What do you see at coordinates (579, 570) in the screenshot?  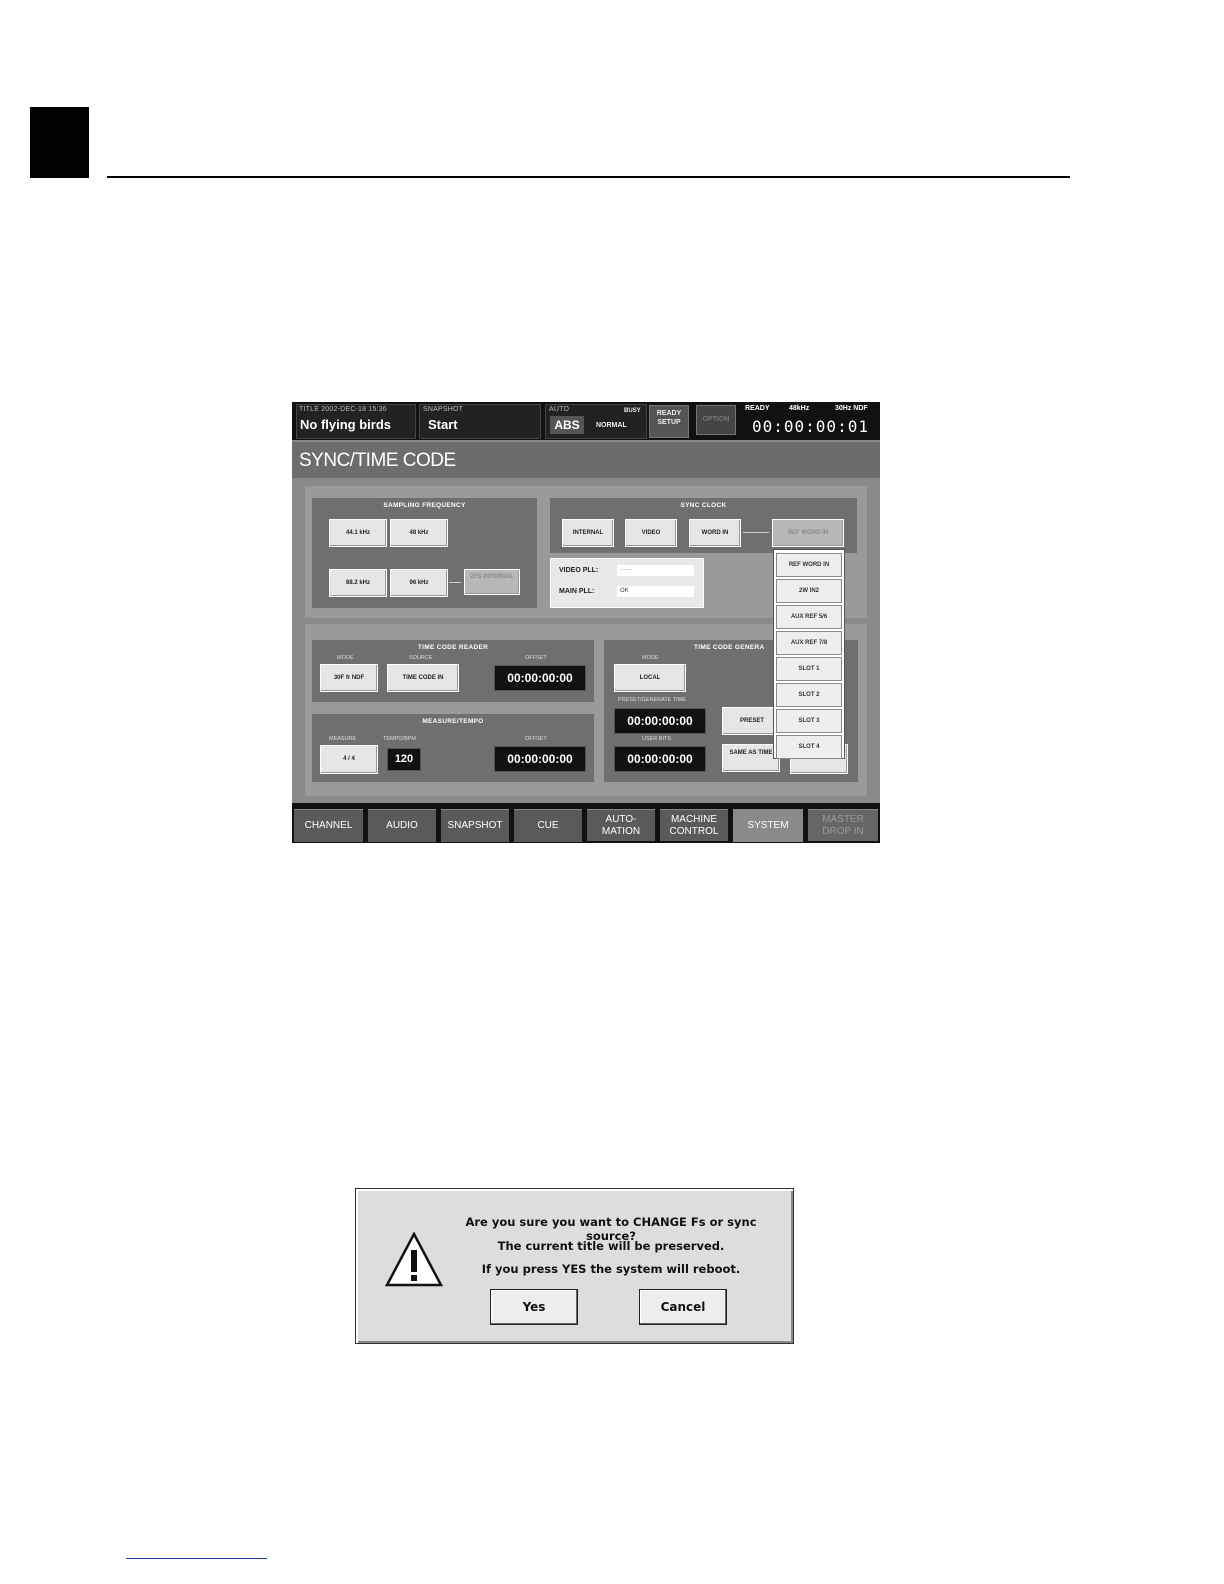 I see `video-pll-label: VIDEO PLL:` at bounding box center [579, 570].